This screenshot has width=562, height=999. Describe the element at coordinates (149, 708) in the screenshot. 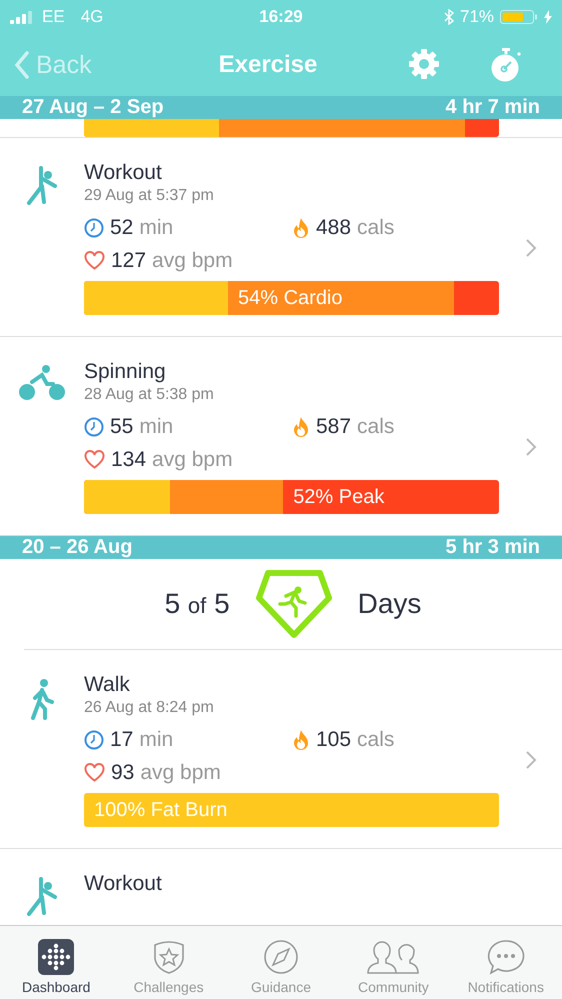

I see `activity-time: 26 Aug at 8:24 pm` at that location.